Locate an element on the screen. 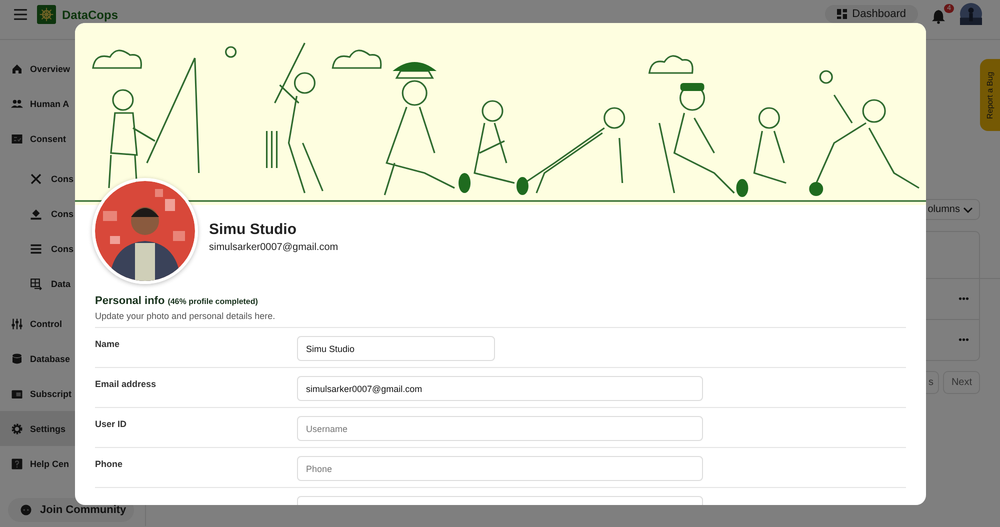  database-icon is located at coordinates (17, 358).